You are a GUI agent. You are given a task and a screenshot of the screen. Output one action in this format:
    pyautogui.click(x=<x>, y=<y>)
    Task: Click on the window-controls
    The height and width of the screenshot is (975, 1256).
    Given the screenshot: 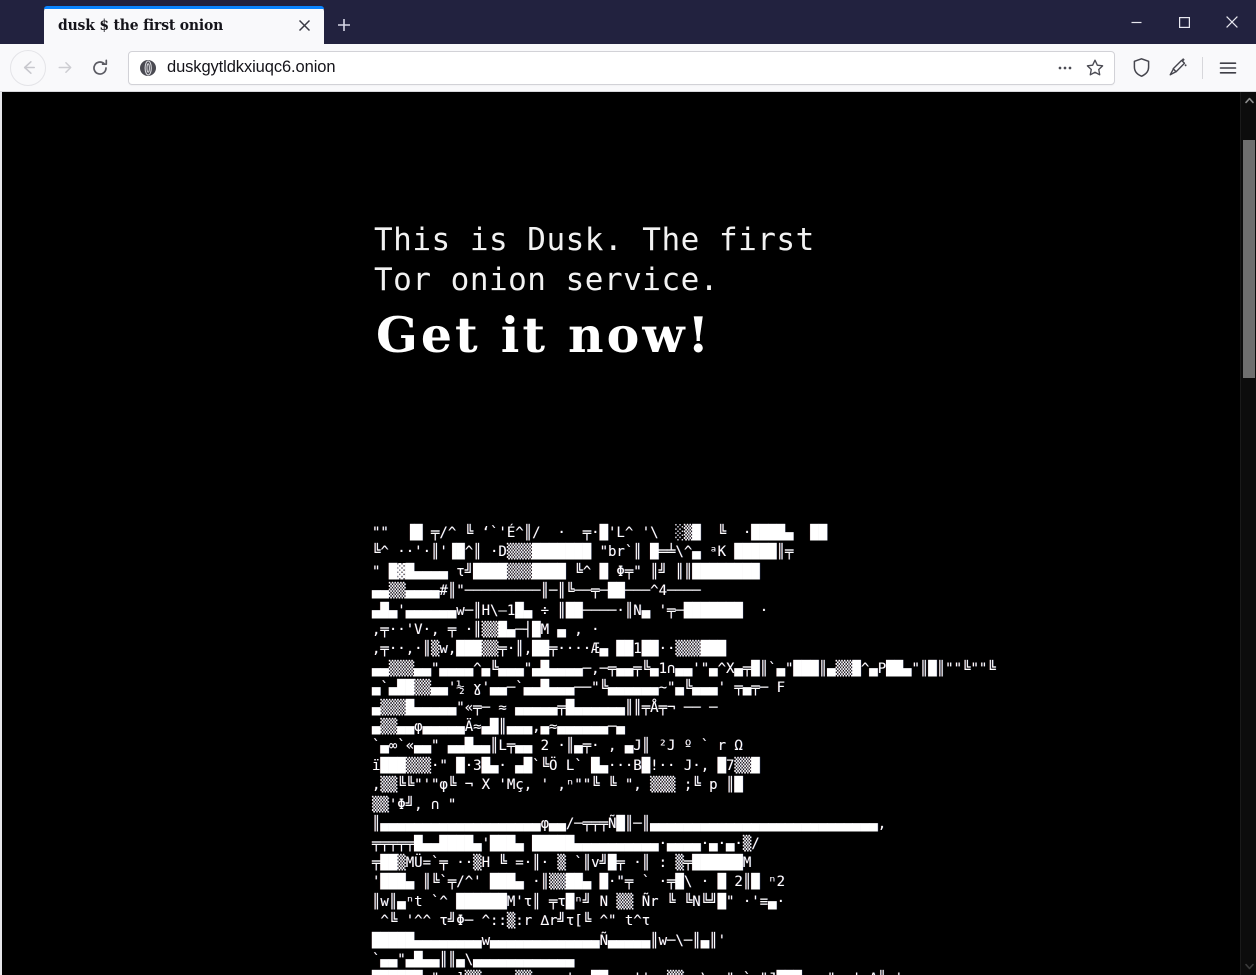 What is the action you would take?
    pyautogui.click(x=1184, y=22)
    